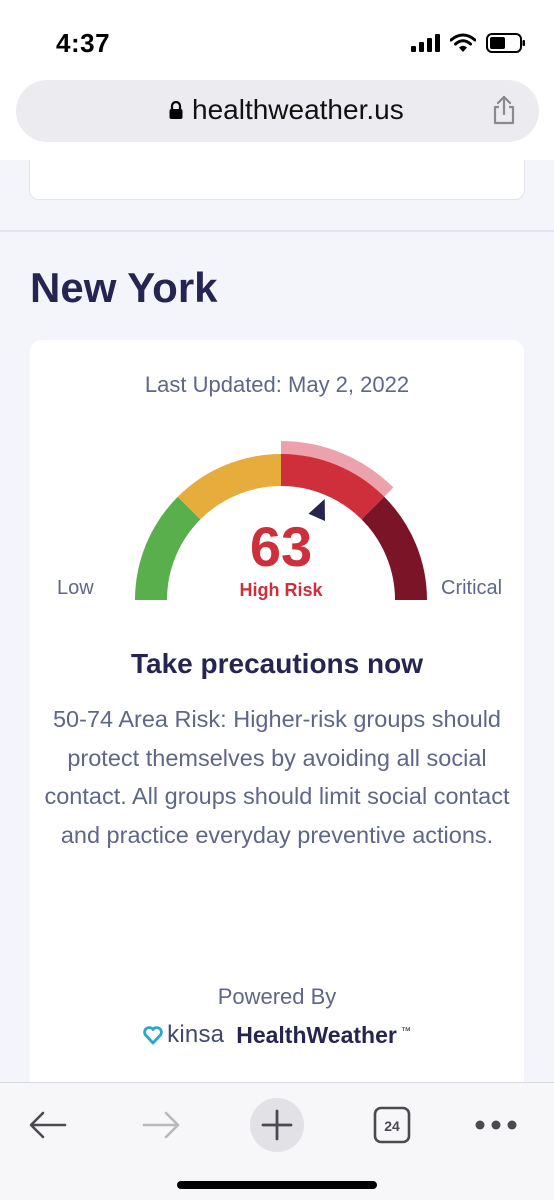 Image resolution: width=554 pixels, height=1200 pixels. Describe the element at coordinates (153, 1035) in the screenshot. I see `kinsa-heart-icon` at that location.